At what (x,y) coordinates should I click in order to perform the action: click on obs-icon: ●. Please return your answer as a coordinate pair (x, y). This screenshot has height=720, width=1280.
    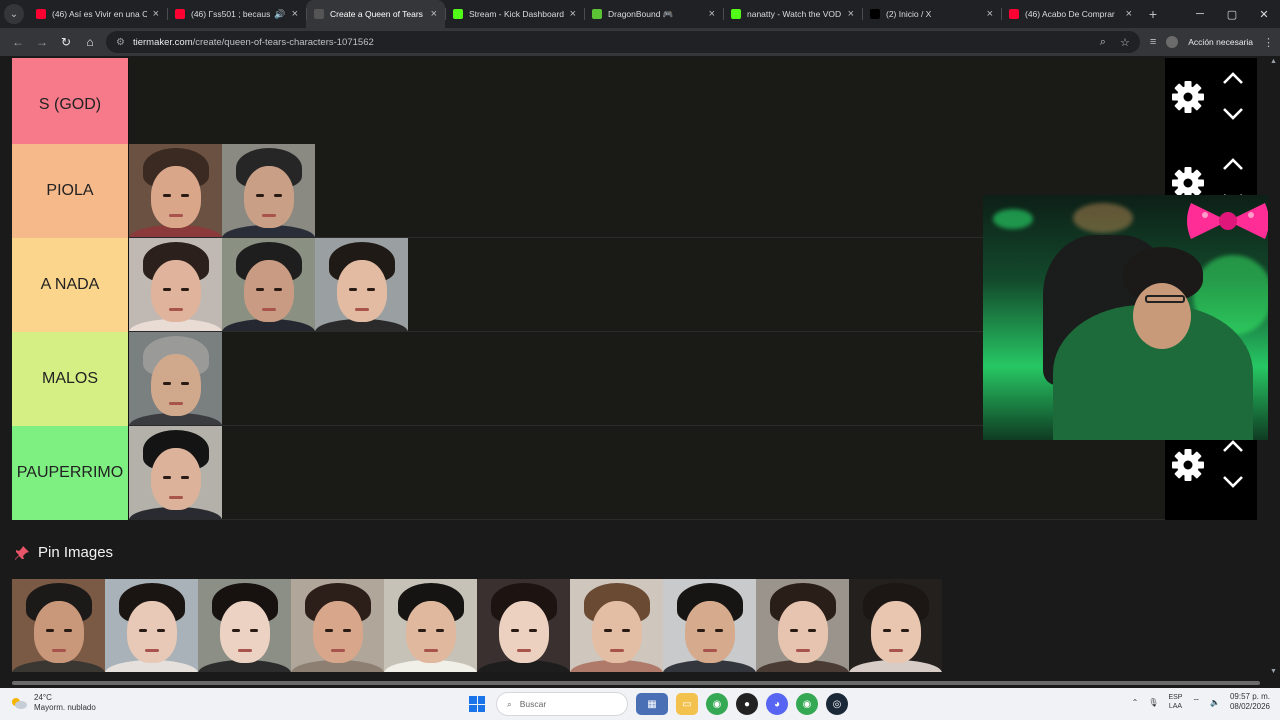
    Looking at the image, I should click on (747, 704).